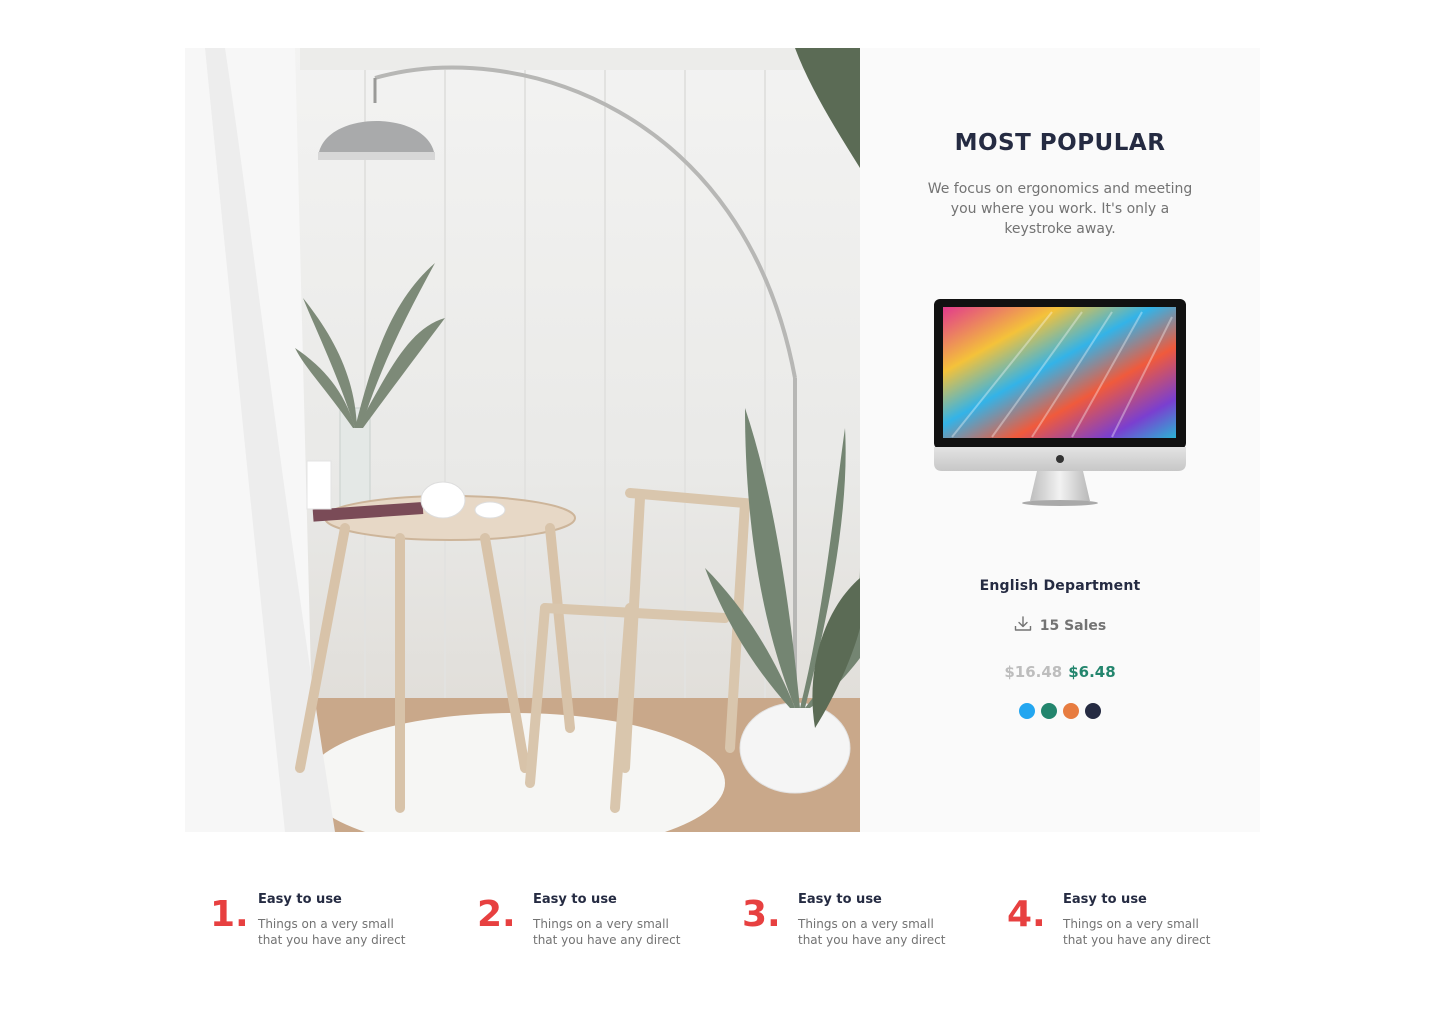  What do you see at coordinates (1060, 711) in the screenshot?
I see `color-swatches` at bounding box center [1060, 711].